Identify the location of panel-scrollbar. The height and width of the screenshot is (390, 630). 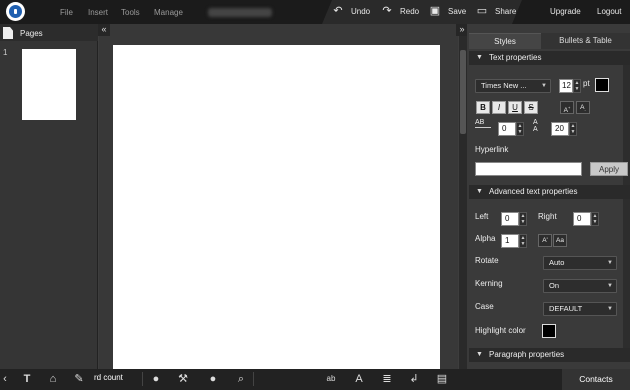
(626, 210).